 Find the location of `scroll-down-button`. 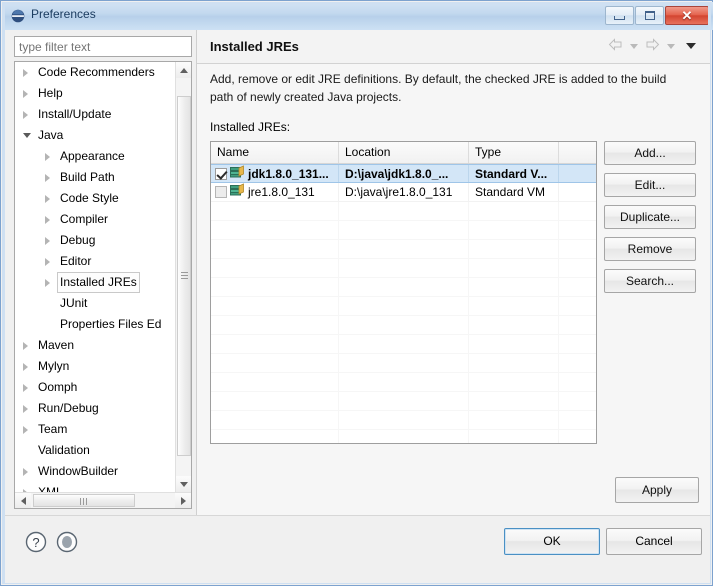

scroll-down-button is located at coordinates (183, 484).